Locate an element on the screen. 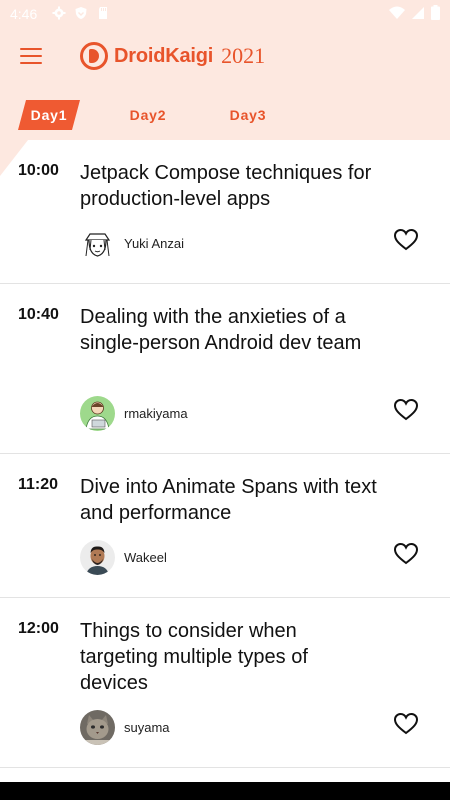 The height and width of the screenshot is (800, 450). sd-card-icon is located at coordinates (103, 13).